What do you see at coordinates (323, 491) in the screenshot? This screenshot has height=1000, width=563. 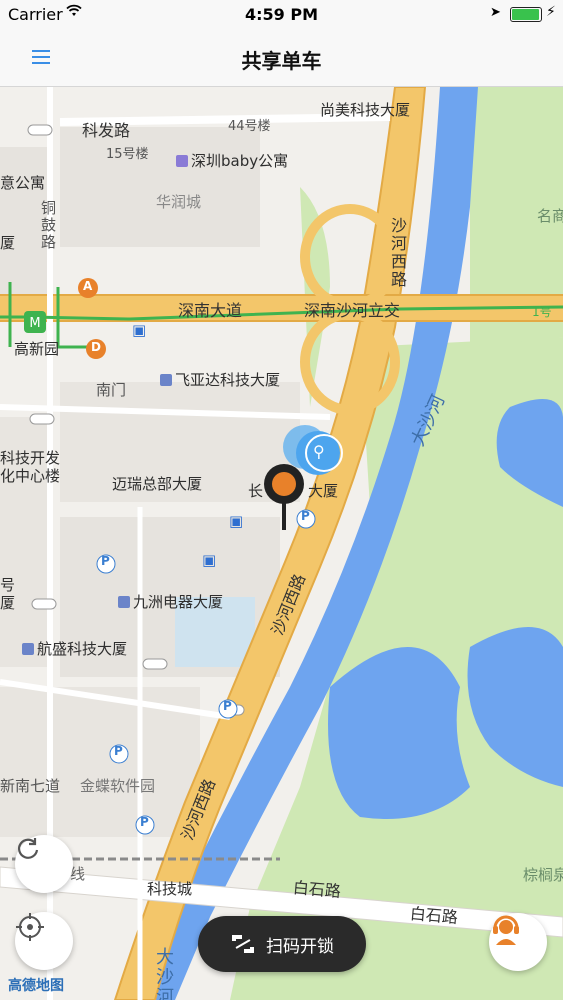 I see `poi-da-xia: 大厦` at bounding box center [323, 491].